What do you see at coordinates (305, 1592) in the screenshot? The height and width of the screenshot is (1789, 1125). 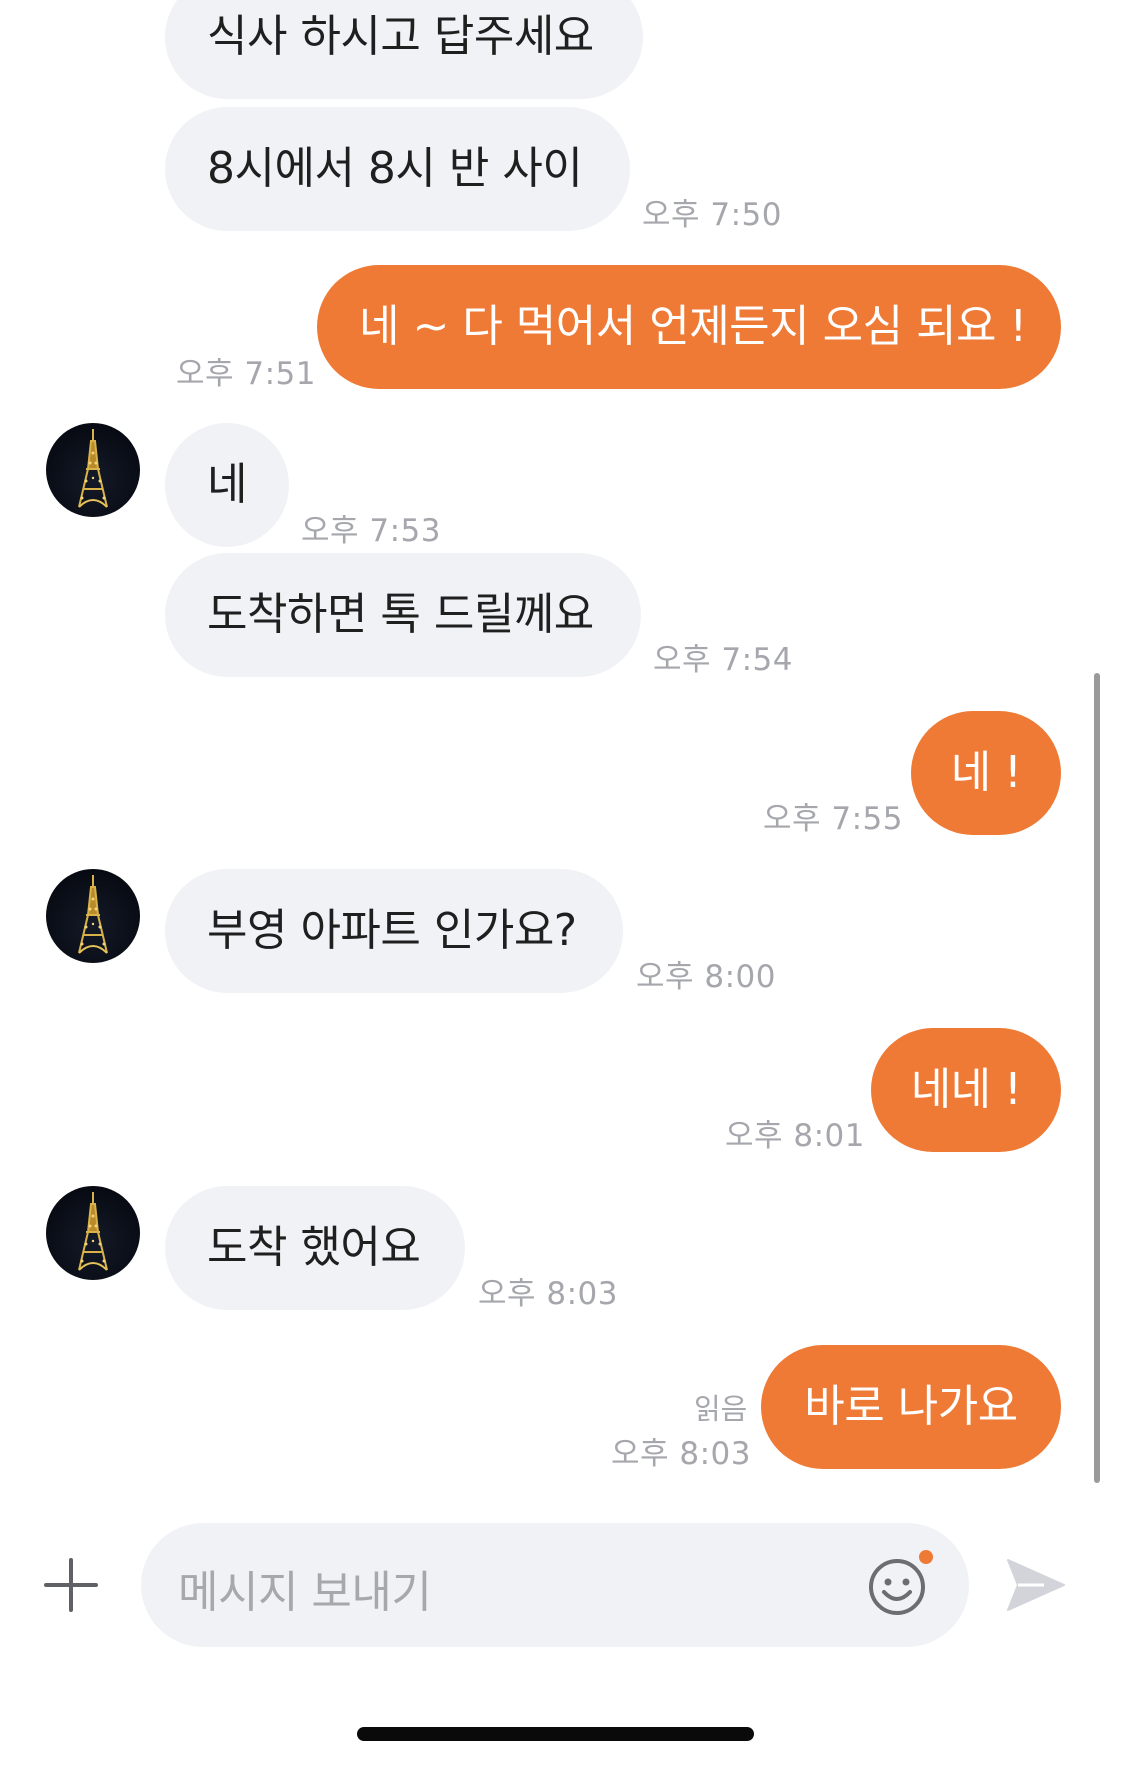 I see `message-input-placeholder: 메시지 보내기` at bounding box center [305, 1592].